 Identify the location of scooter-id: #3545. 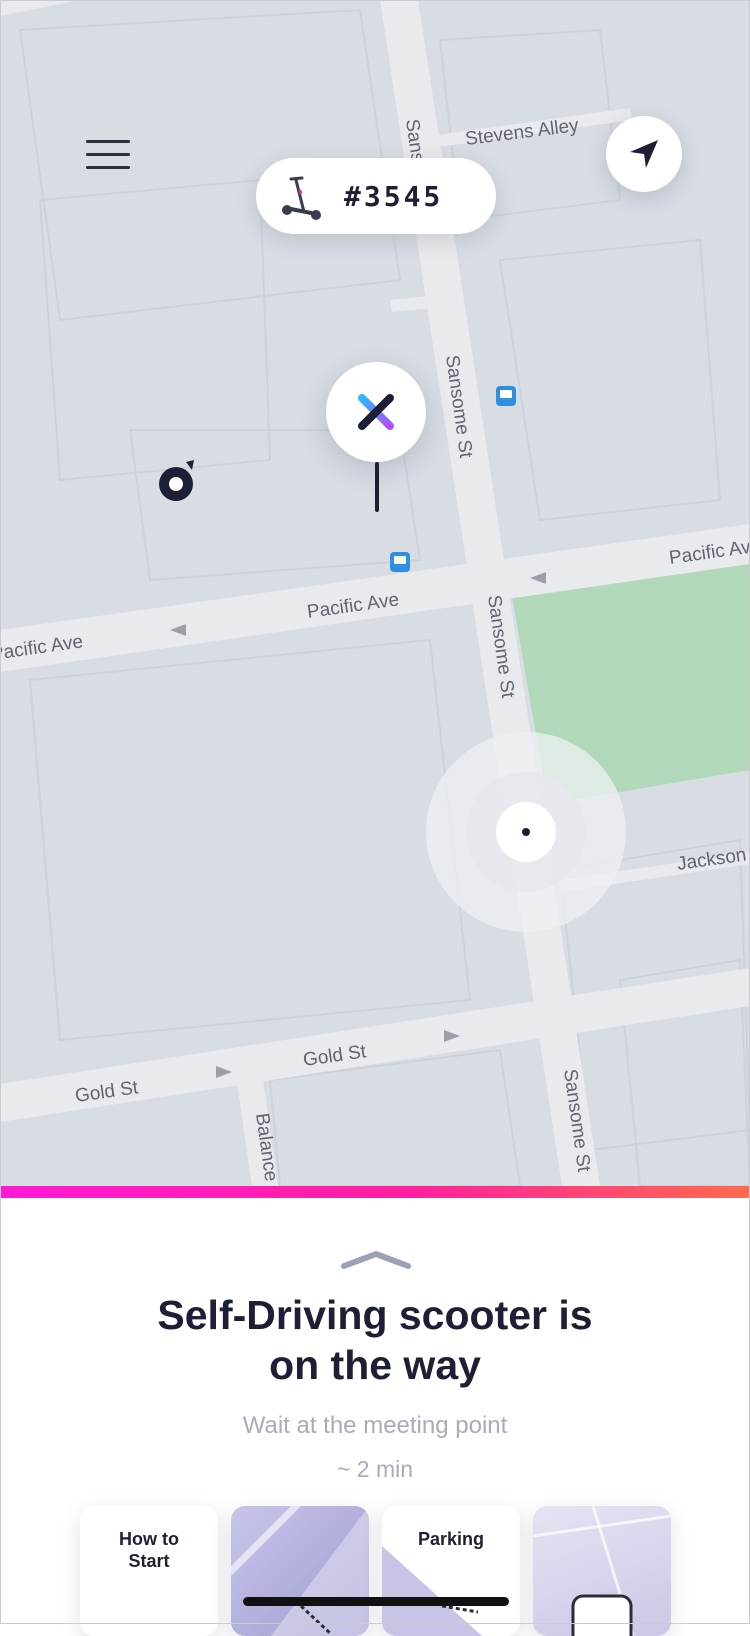
(394, 196).